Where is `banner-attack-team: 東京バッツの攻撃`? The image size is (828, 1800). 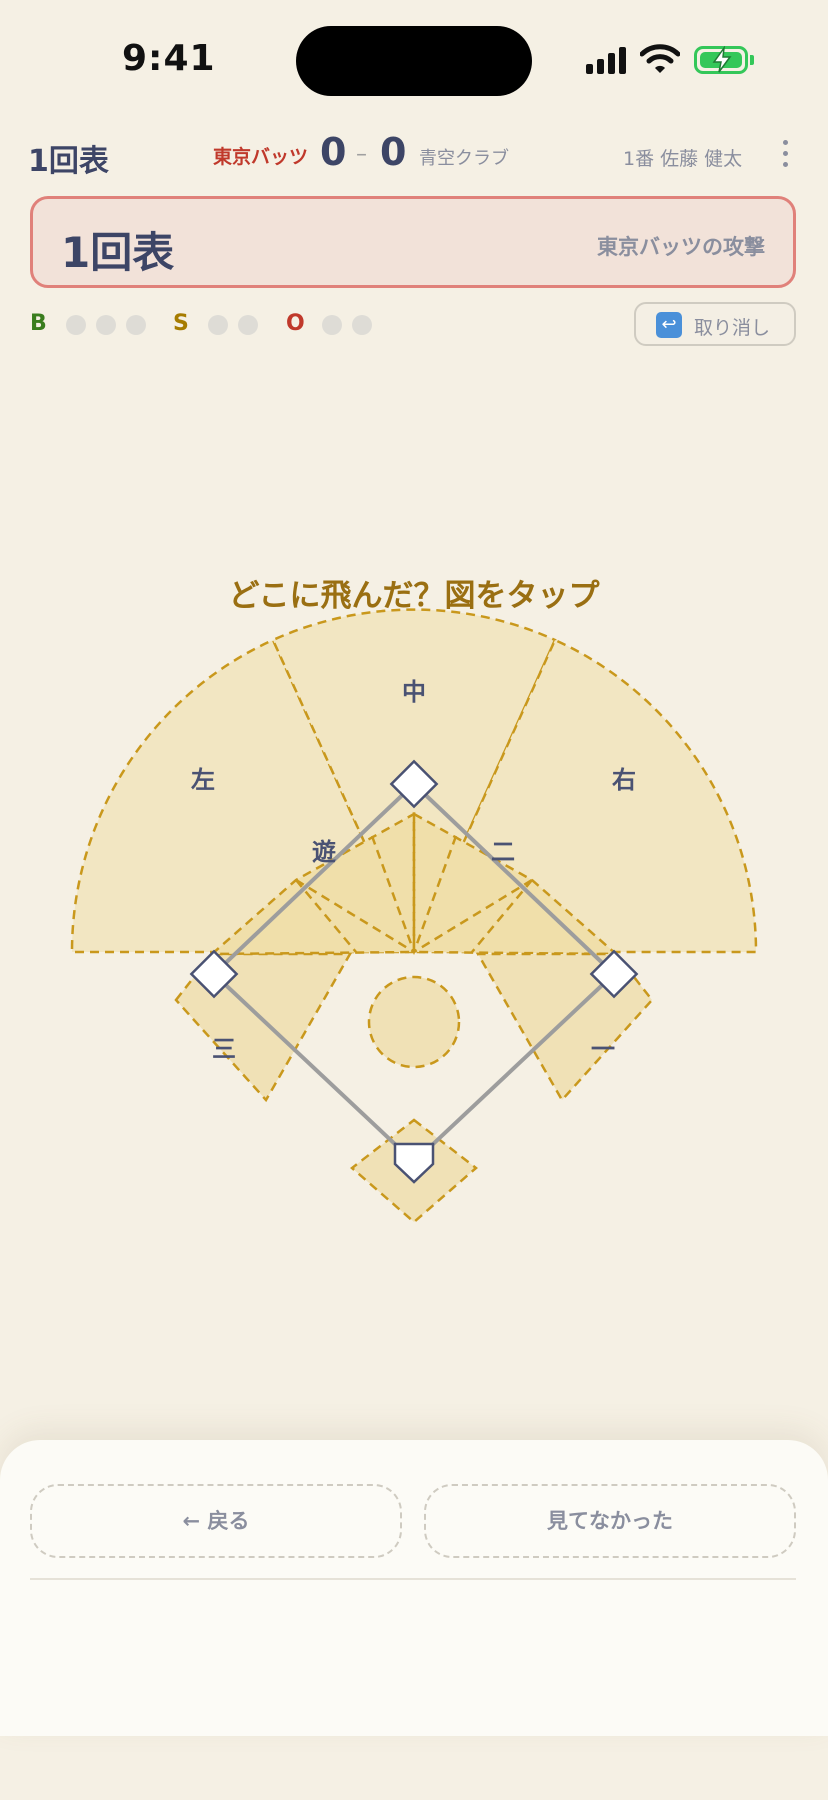
banner-attack-team: 東京バッツの攻撃 is located at coordinates (681, 247).